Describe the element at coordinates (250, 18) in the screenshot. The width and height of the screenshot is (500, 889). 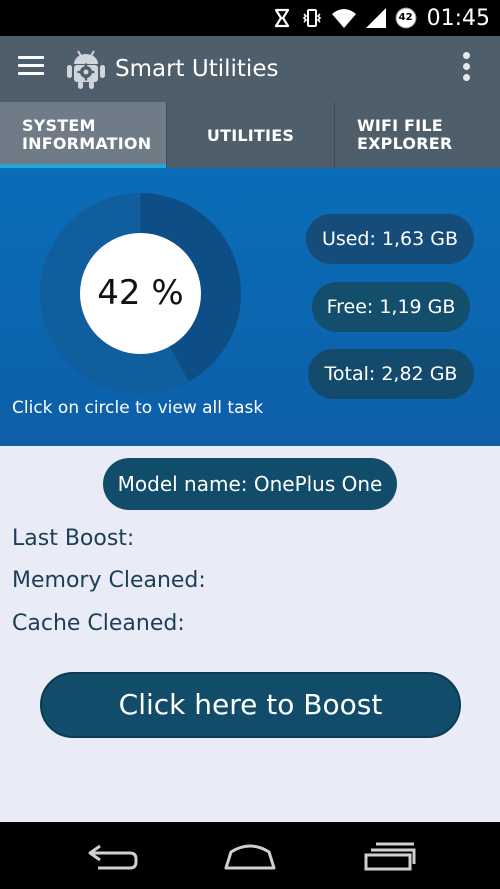
I see `status-bar: 42 01:45` at that location.